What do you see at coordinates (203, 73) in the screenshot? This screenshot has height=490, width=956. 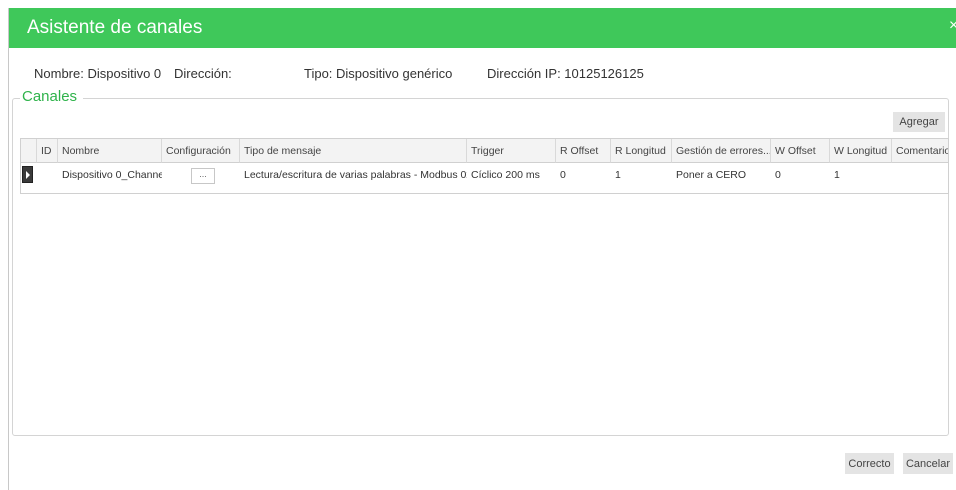 I see `address-label: Dirección:` at bounding box center [203, 73].